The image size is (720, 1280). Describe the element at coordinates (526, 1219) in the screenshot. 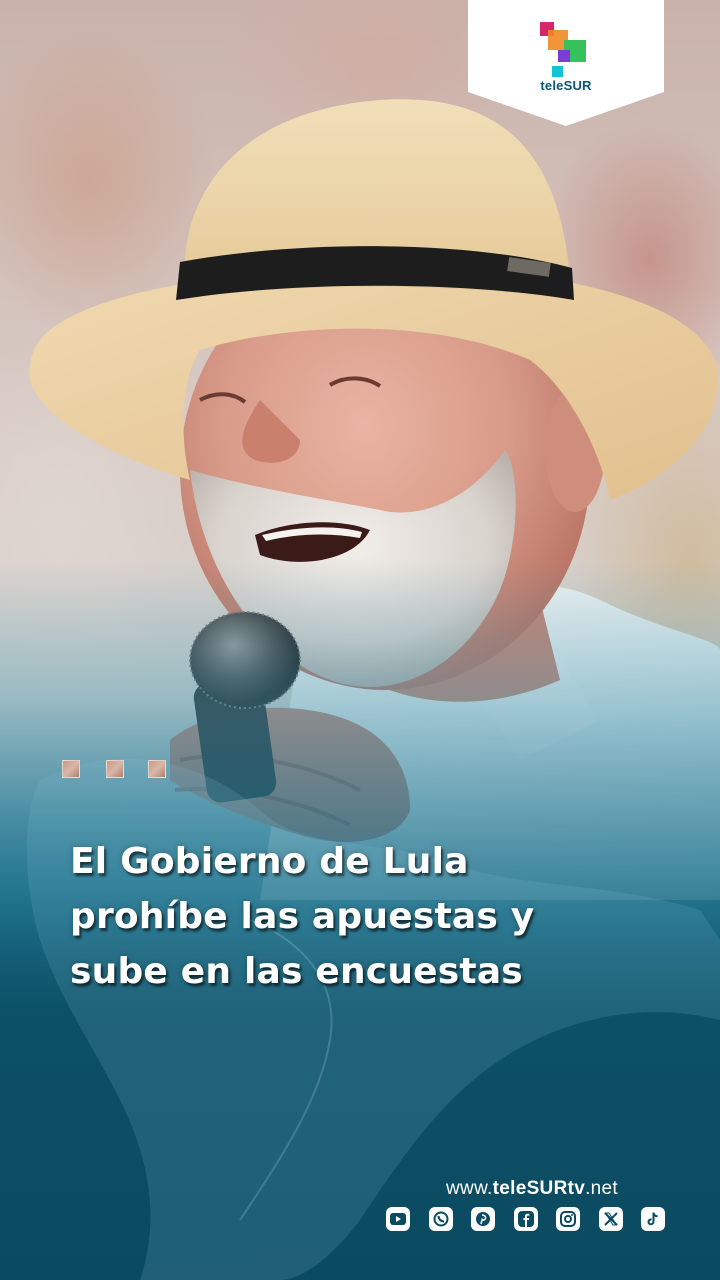

I see `facebook-icon` at that location.